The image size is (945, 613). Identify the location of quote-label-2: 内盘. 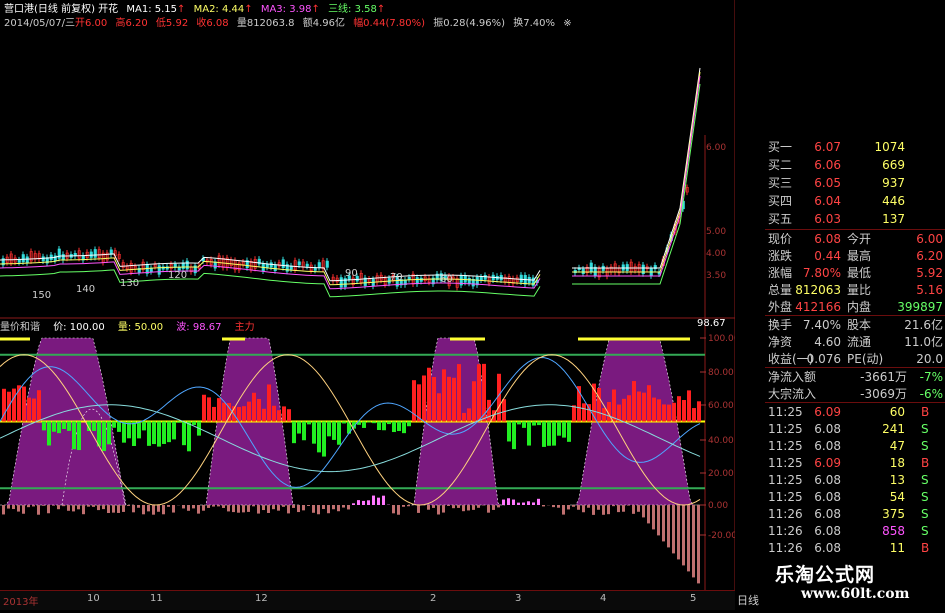
(859, 307).